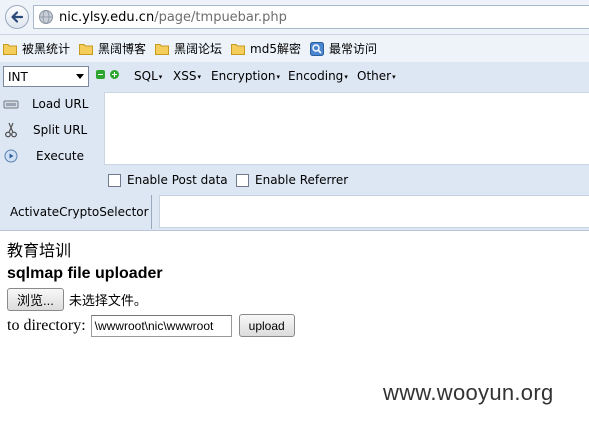 Image resolution: width=589 pixels, height=423 pixels. What do you see at coordinates (376, 76) in the screenshot?
I see `menu-other: Other▾` at bounding box center [376, 76].